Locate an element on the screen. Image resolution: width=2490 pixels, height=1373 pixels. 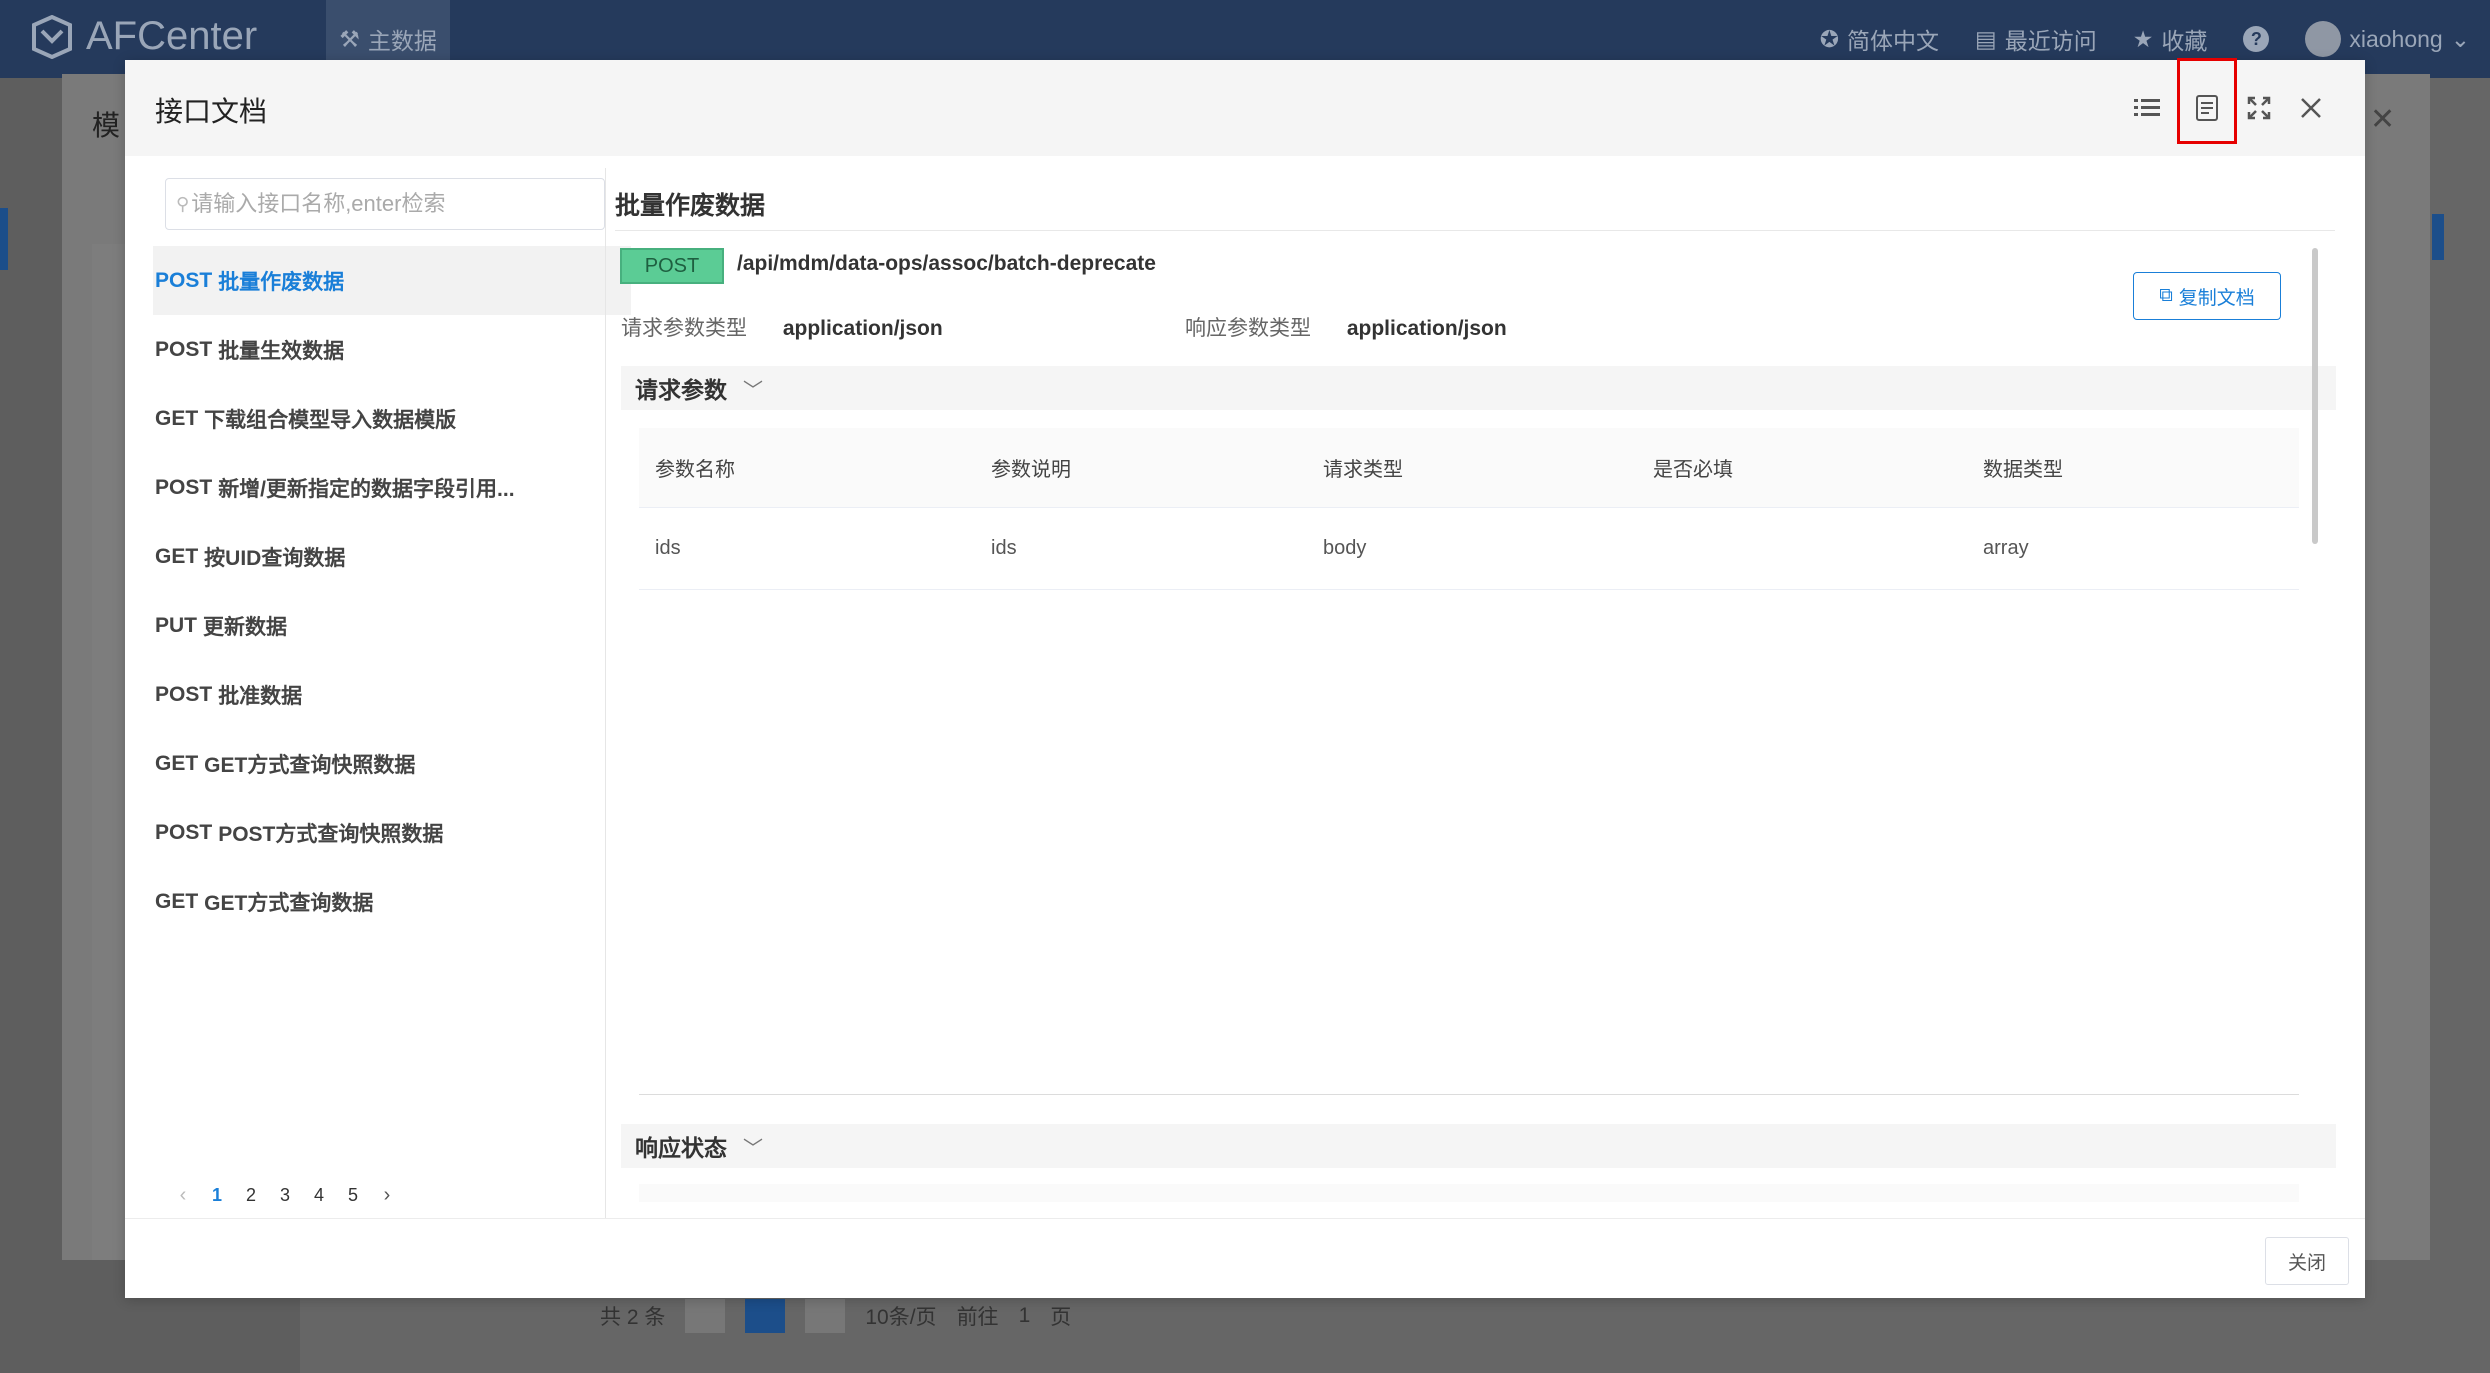
background-modal-close-icon: ✕ is located at coordinates (2382, 119).